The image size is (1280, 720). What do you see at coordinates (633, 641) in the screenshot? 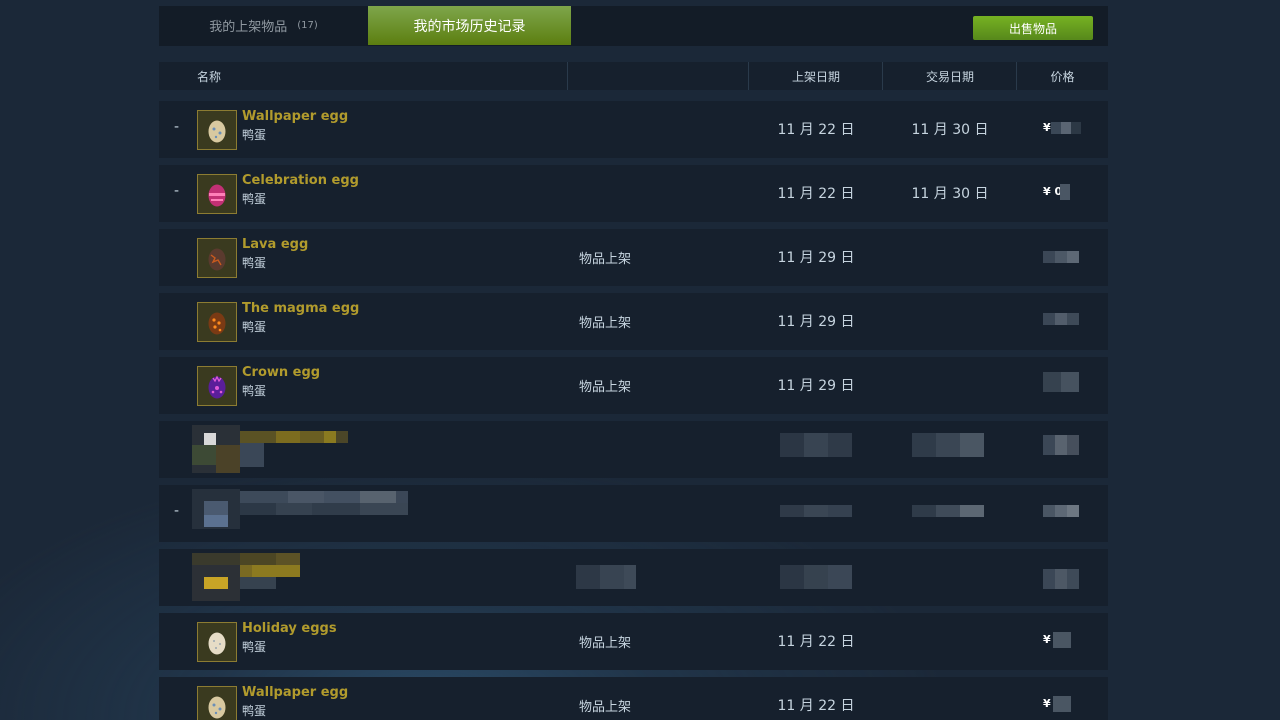
I see `history-row: Holiday eggs 鸭蛋 物品上架 11 月 22 日 ¥` at bounding box center [633, 641].